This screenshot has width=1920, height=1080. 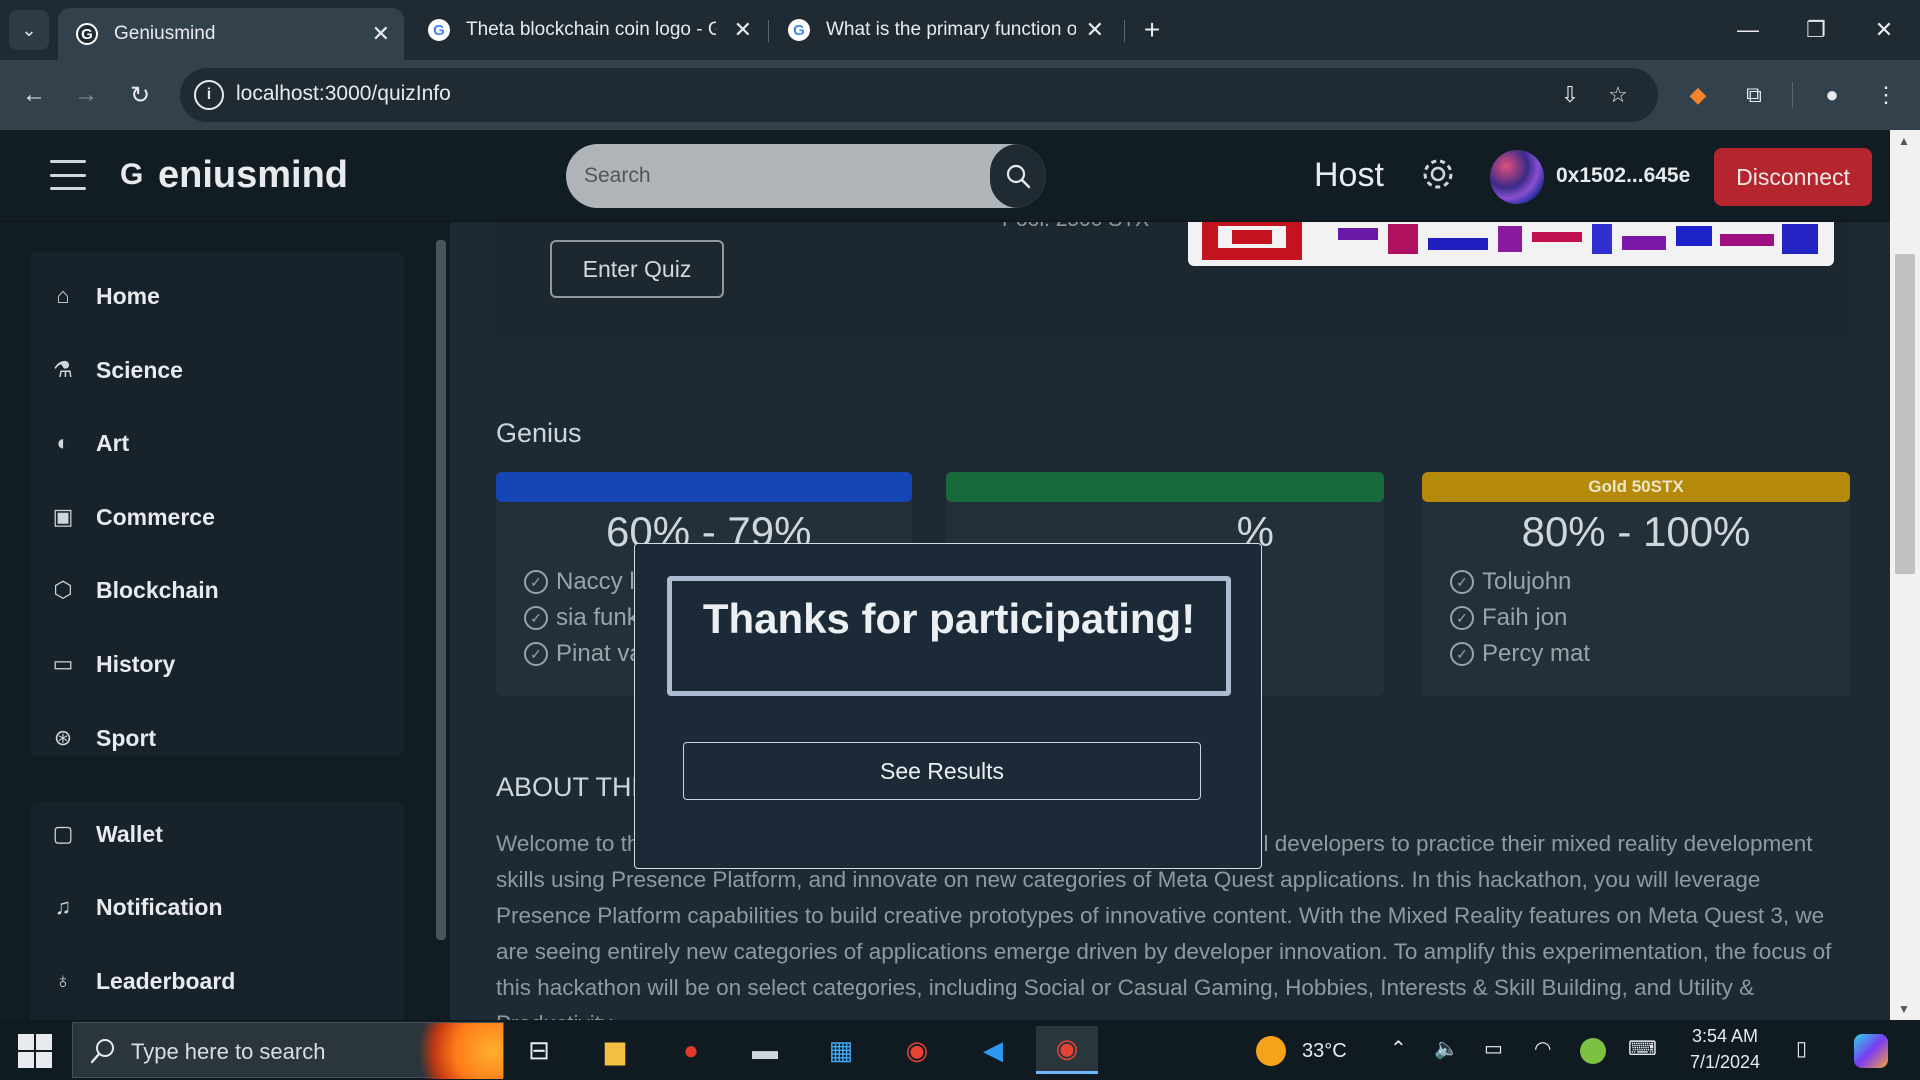 I want to click on extensions-puzzle-icon: ⧉, so click(x=1754, y=95).